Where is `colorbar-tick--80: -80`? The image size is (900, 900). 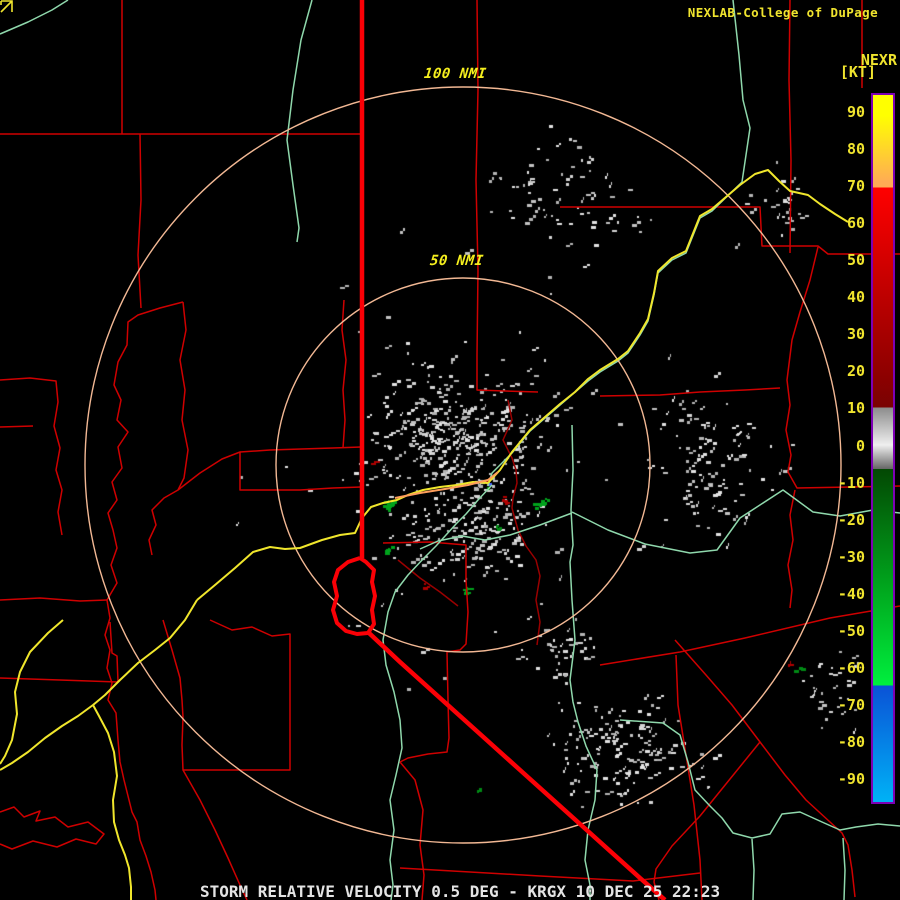
colorbar-tick--80: -80 is located at coordinates (851, 741).